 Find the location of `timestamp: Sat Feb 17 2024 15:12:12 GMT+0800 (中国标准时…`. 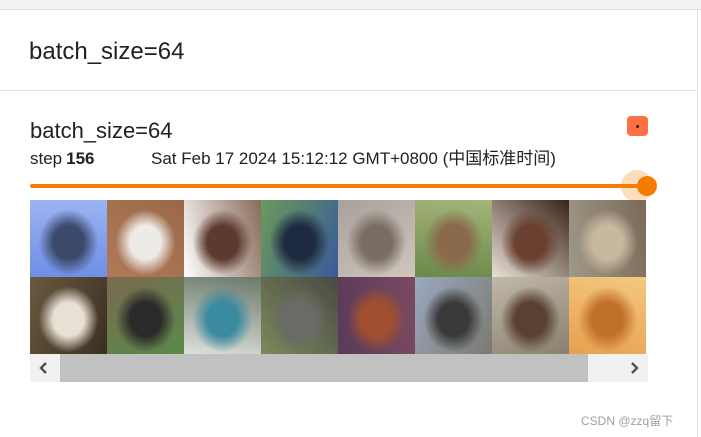

timestamp: Sat Feb 17 2024 15:12:12 GMT+0800 (中国标准时… is located at coordinates (353, 158).